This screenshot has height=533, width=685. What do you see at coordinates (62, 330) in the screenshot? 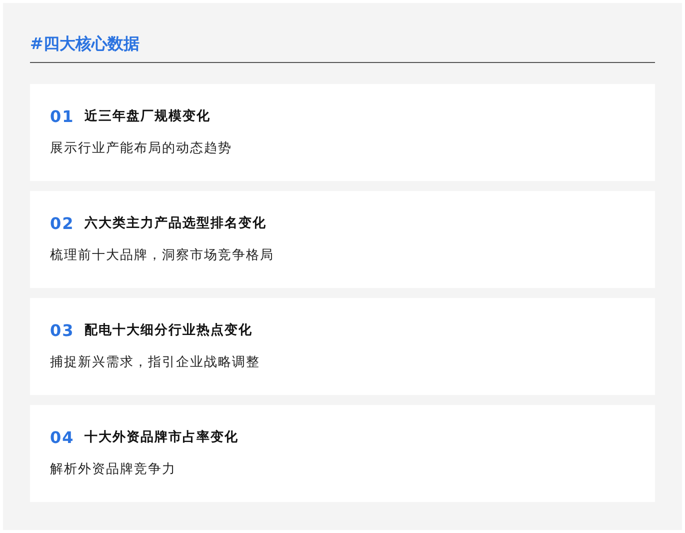
I see `card-number: 03` at bounding box center [62, 330].